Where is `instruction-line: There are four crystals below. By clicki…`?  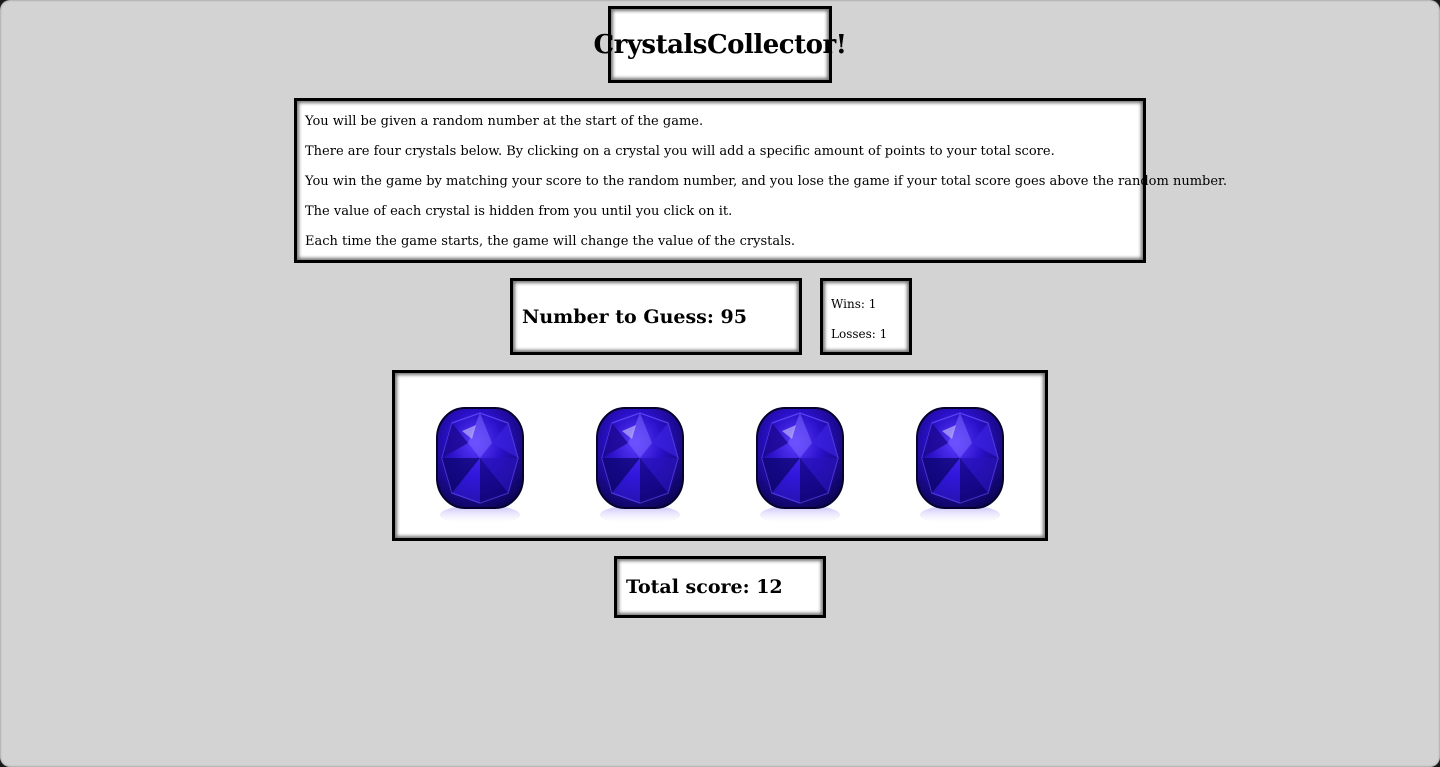 instruction-line: There are four crystals below. By clicki… is located at coordinates (680, 151).